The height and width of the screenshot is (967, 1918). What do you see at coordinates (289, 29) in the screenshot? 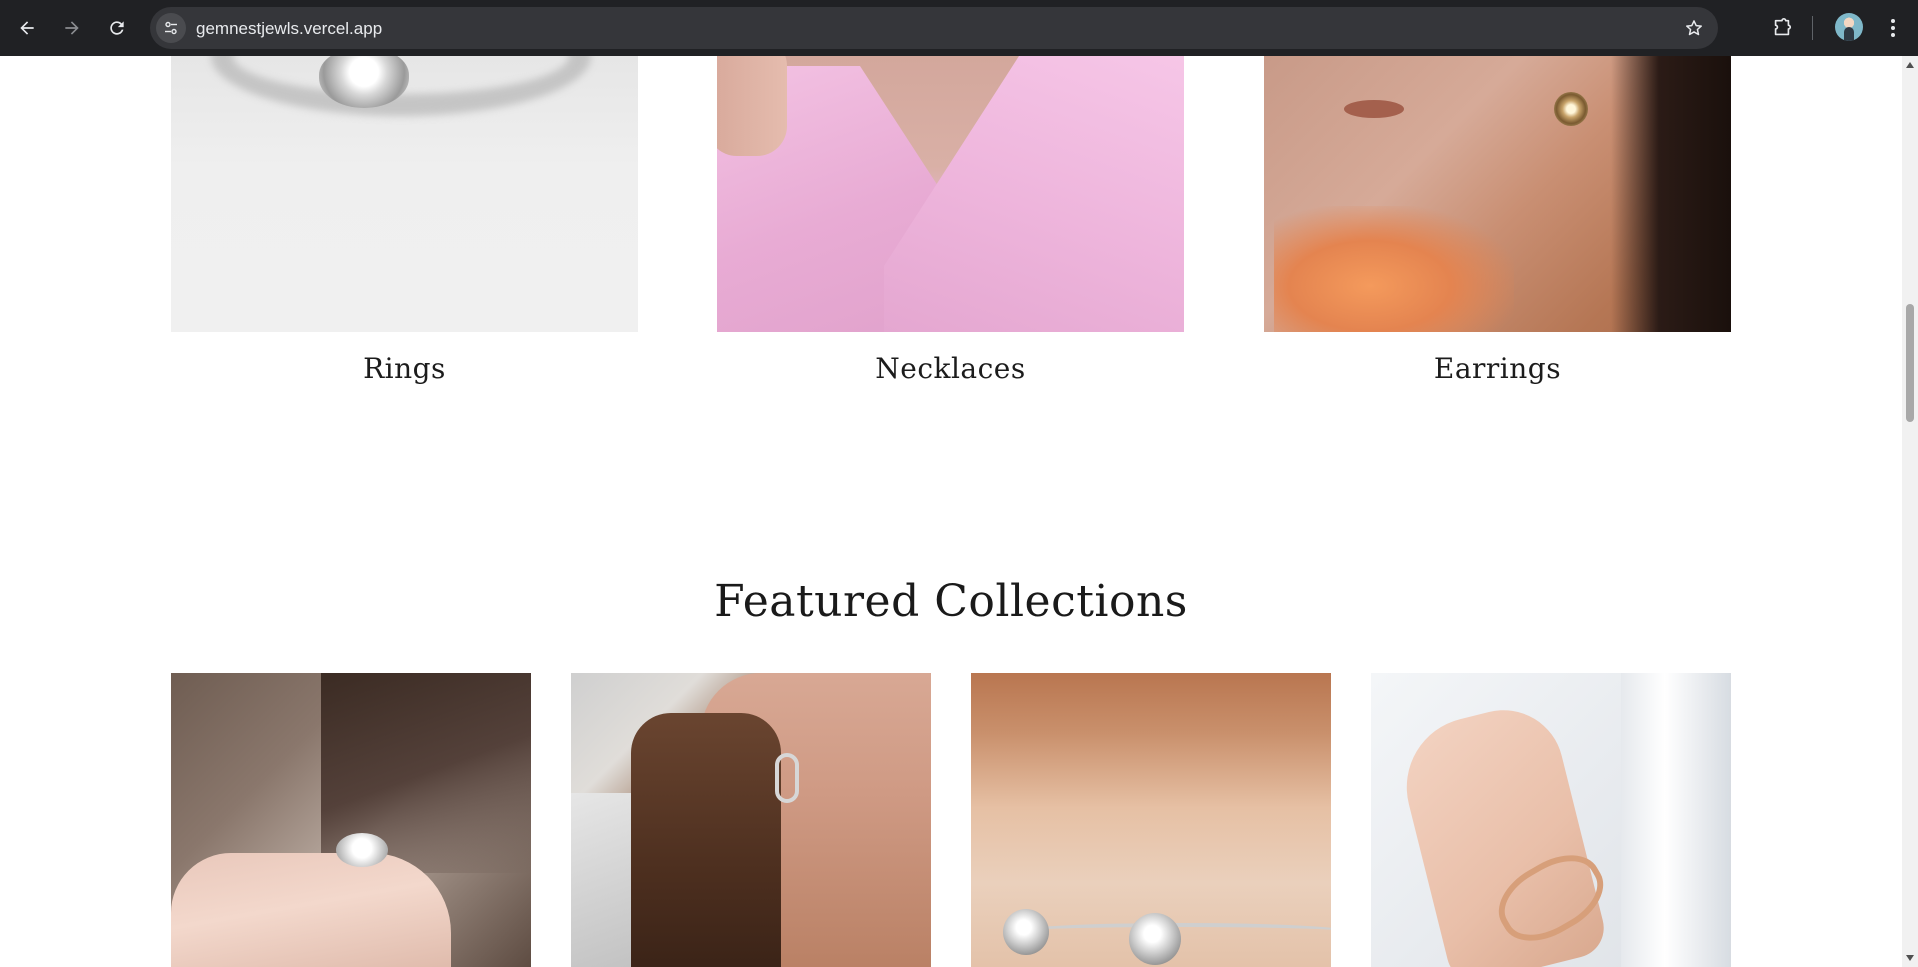
I see `url-text: gemnestjewls.vercel.app` at bounding box center [289, 29].